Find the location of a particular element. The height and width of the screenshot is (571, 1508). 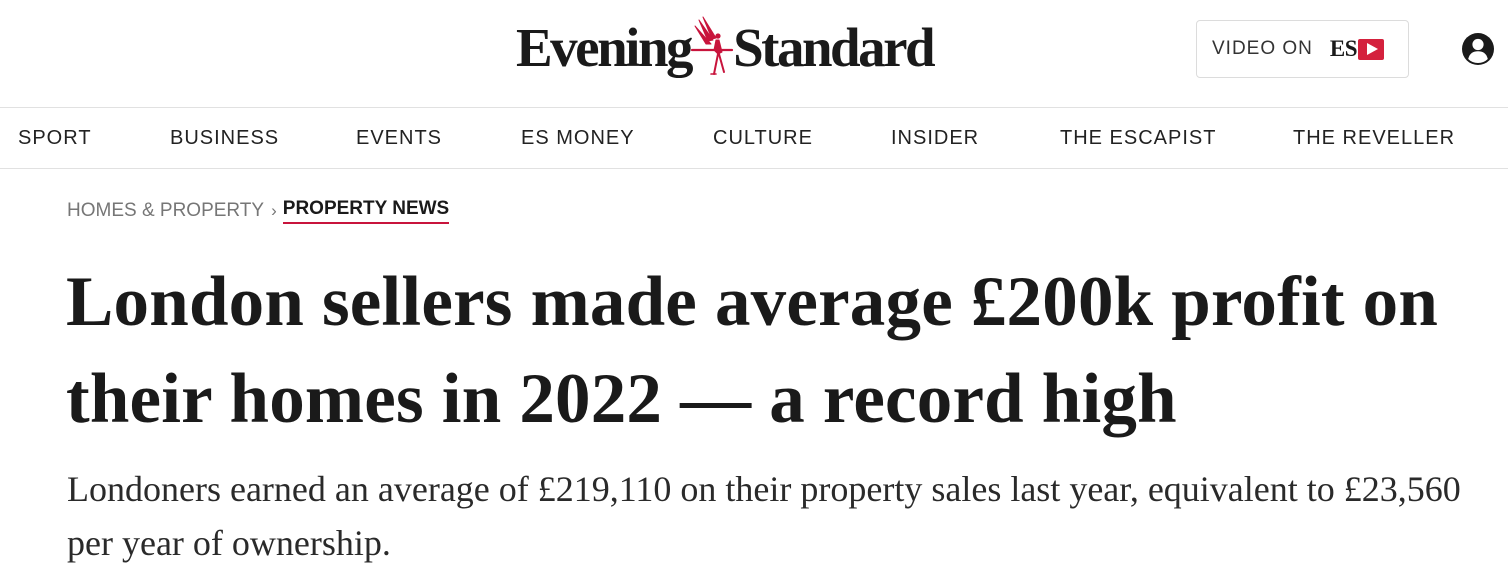

breadcrumb-property-news: PROPERTY NEWS is located at coordinates (366, 211).